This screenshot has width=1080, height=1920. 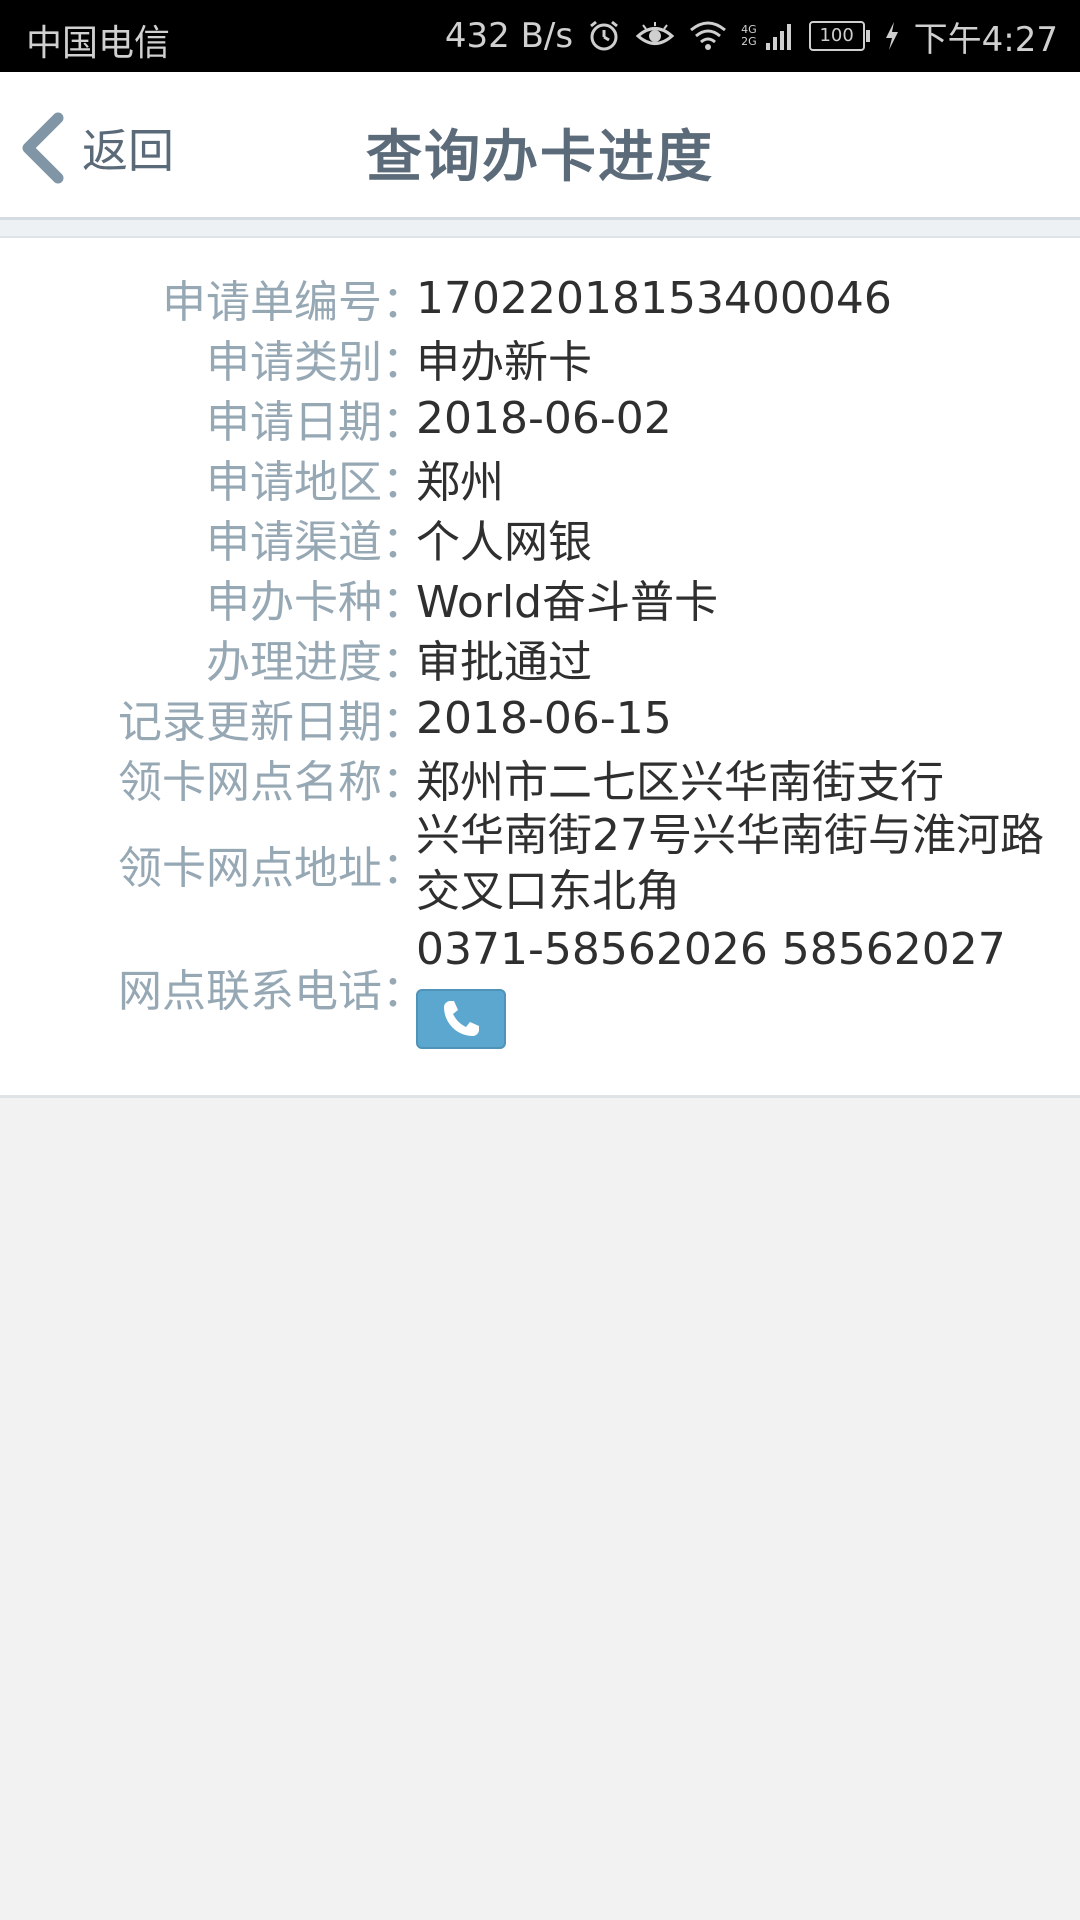 I want to click on detail-row-application-region: 申请地区 ： 郑州, so click(x=540, y=478).